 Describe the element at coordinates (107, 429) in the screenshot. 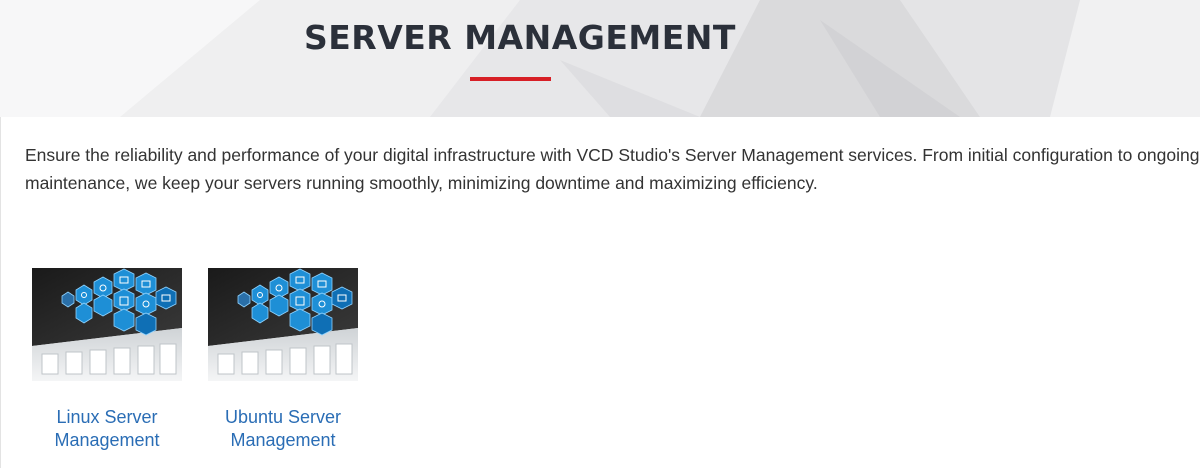

I see `linux-server-management-link: Linux Server Management` at that location.